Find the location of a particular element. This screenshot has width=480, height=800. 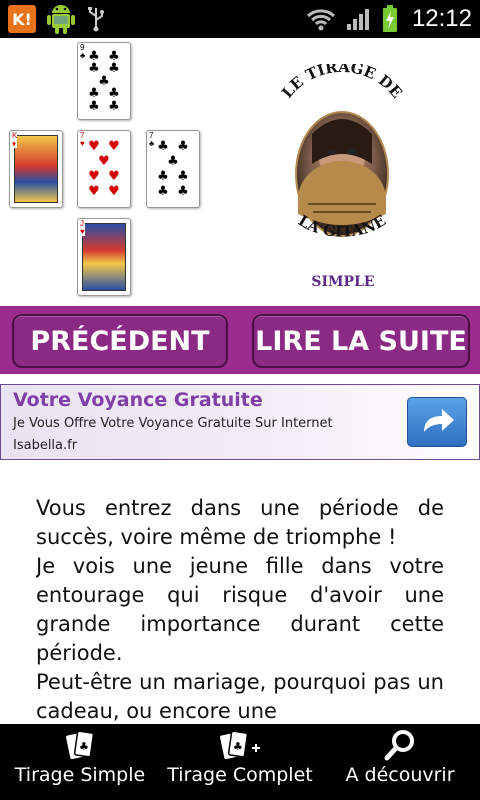

nav-tirage-complet: ♣ Tirage Complet is located at coordinates (240, 762).